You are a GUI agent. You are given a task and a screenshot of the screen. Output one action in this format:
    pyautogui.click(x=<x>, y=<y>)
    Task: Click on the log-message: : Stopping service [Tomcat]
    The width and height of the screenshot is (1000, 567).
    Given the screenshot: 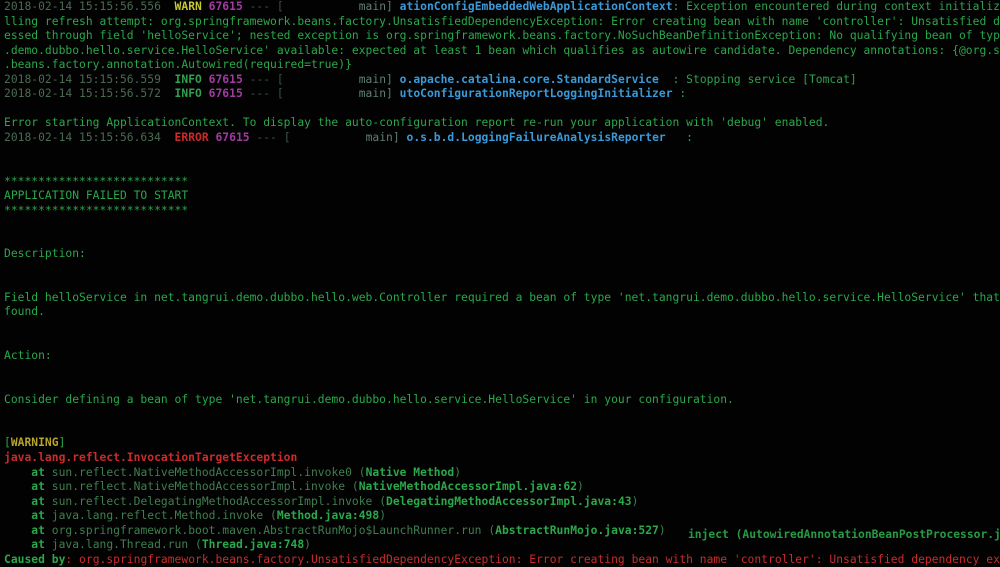 What is the action you would take?
    pyautogui.click(x=757, y=79)
    